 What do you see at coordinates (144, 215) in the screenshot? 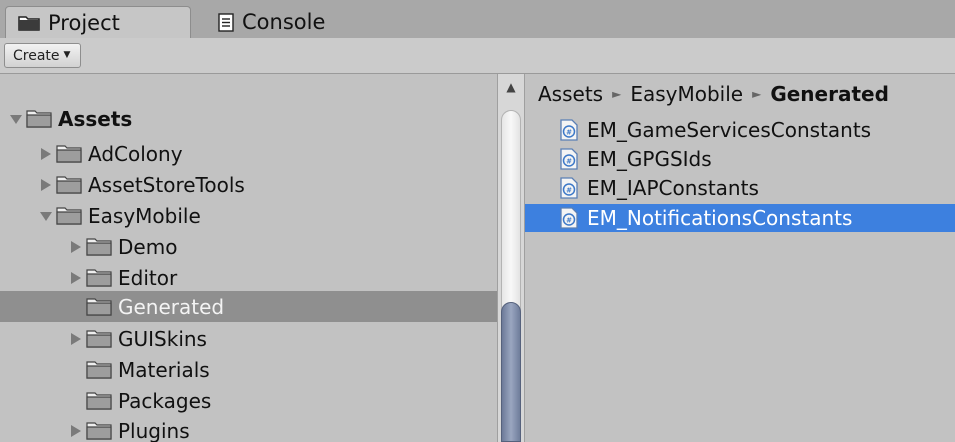
I see `tree-item-label: EasyMobile` at bounding box center [144, 215].